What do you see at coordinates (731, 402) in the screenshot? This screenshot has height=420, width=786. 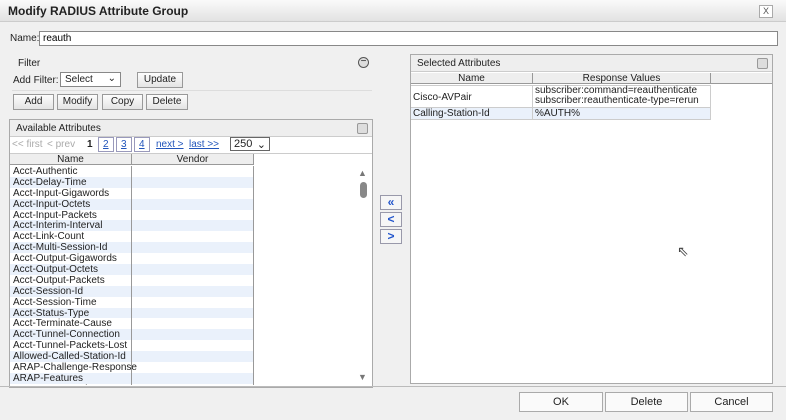 I see `cancel-button: Cancel` at bounding box center [731, 402].